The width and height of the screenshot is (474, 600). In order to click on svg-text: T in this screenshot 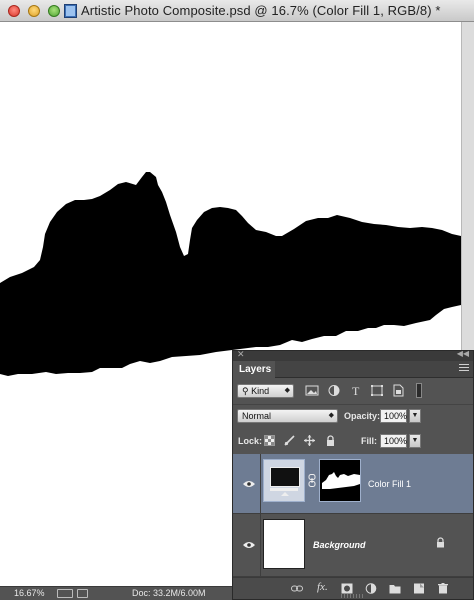, I will do `click(356, 390)`.